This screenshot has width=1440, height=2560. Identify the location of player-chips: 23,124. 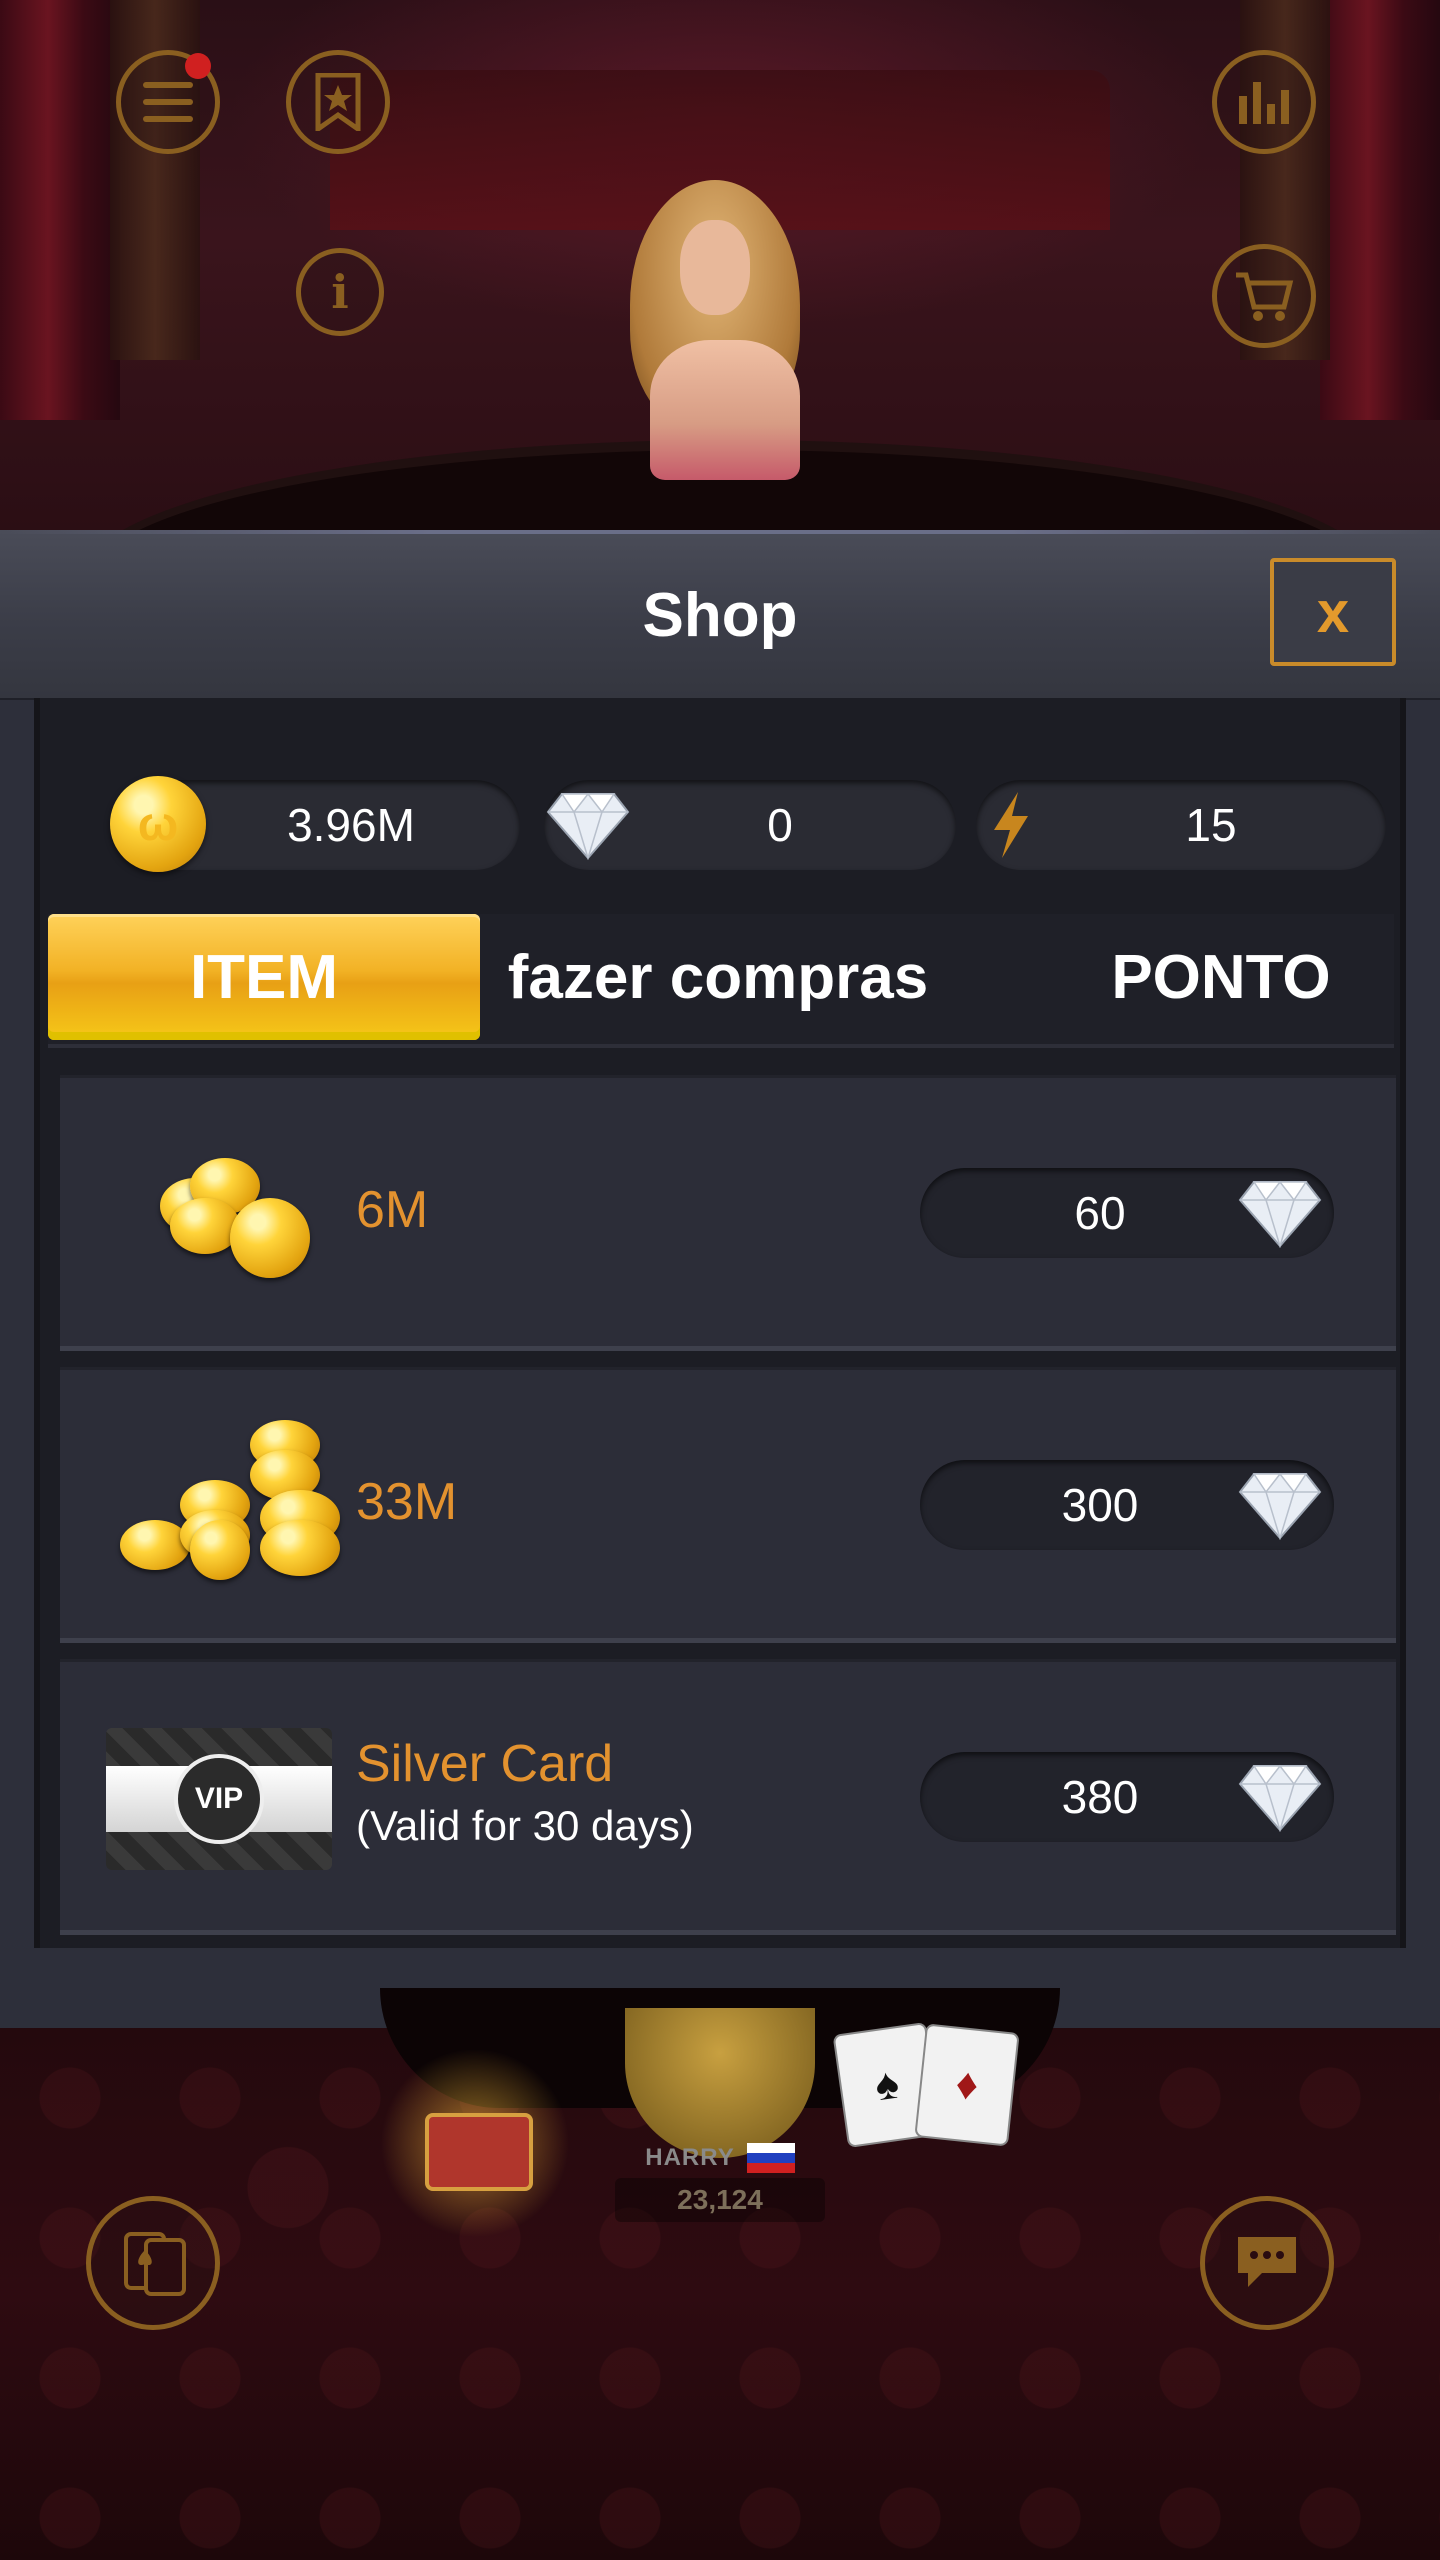
(720, 2200).